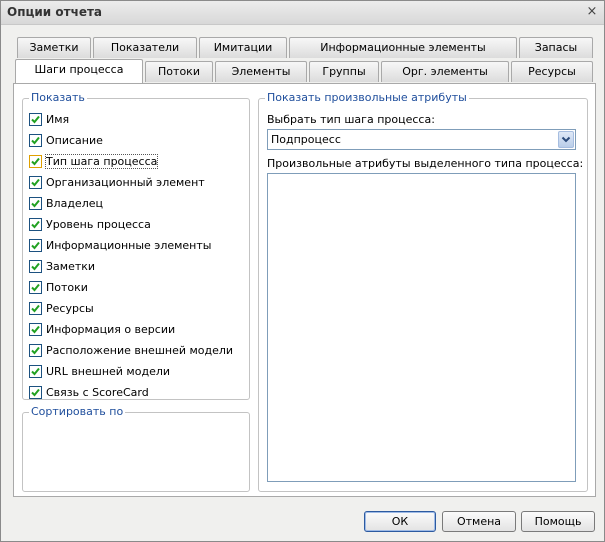  What do you see at coordinates (108, 371) in the screenshot?
I see `show-option-label: URL внешней модели` at bounding box center [108, 371].